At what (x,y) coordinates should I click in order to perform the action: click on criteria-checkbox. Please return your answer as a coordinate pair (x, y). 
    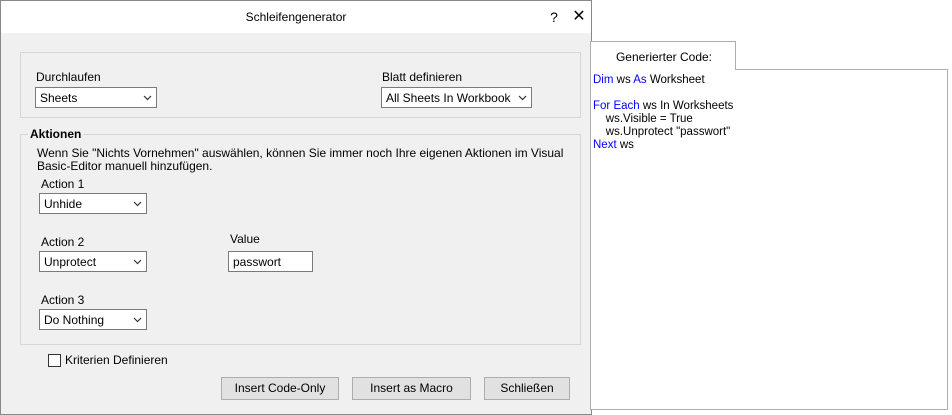
    Looking at the image, I should click on (54, 360).